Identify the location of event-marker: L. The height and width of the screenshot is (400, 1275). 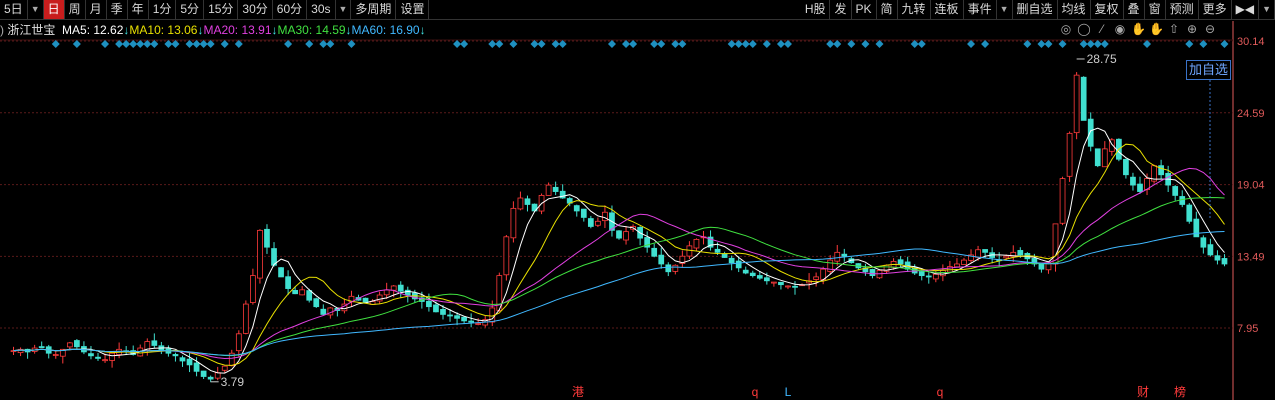
(788, 392).